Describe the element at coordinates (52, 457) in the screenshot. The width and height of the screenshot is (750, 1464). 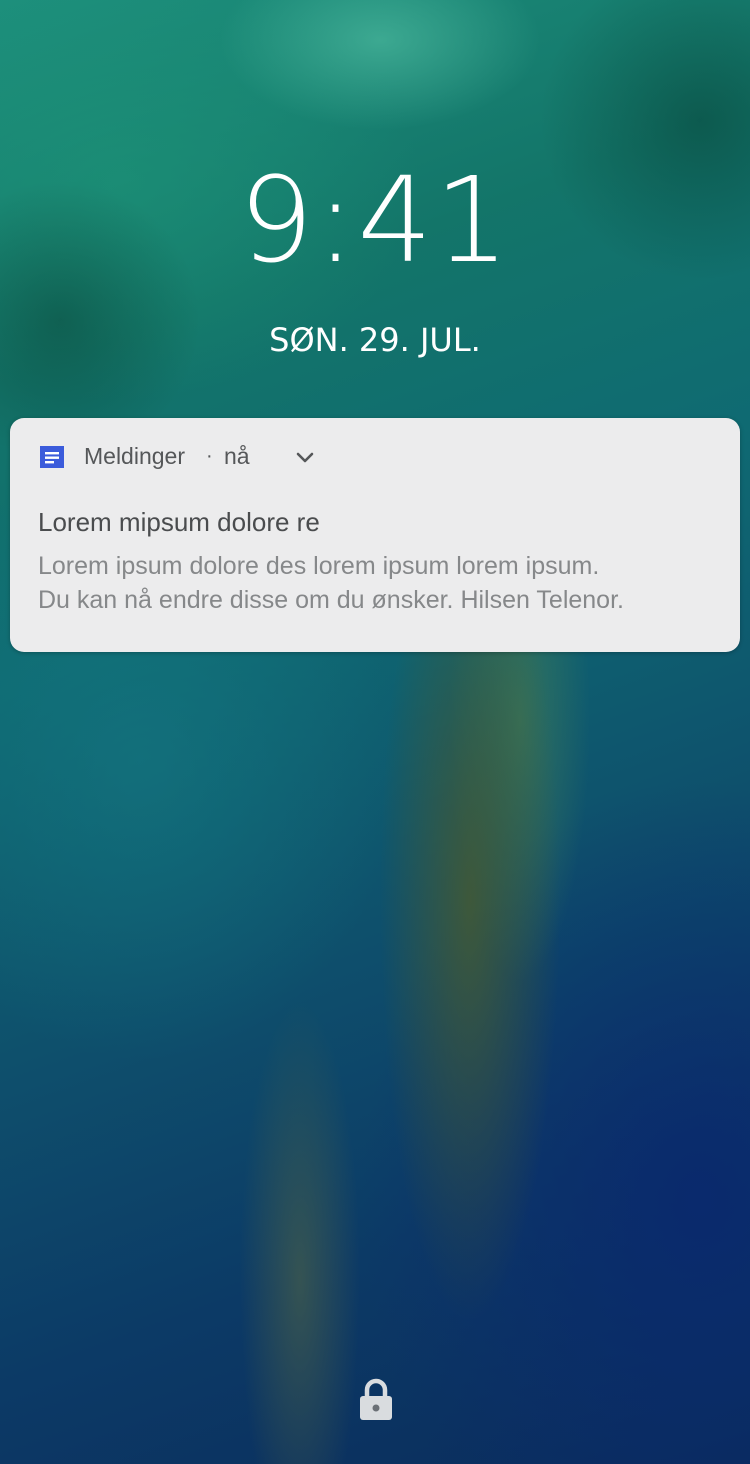
I see `messages-icon` at that location.